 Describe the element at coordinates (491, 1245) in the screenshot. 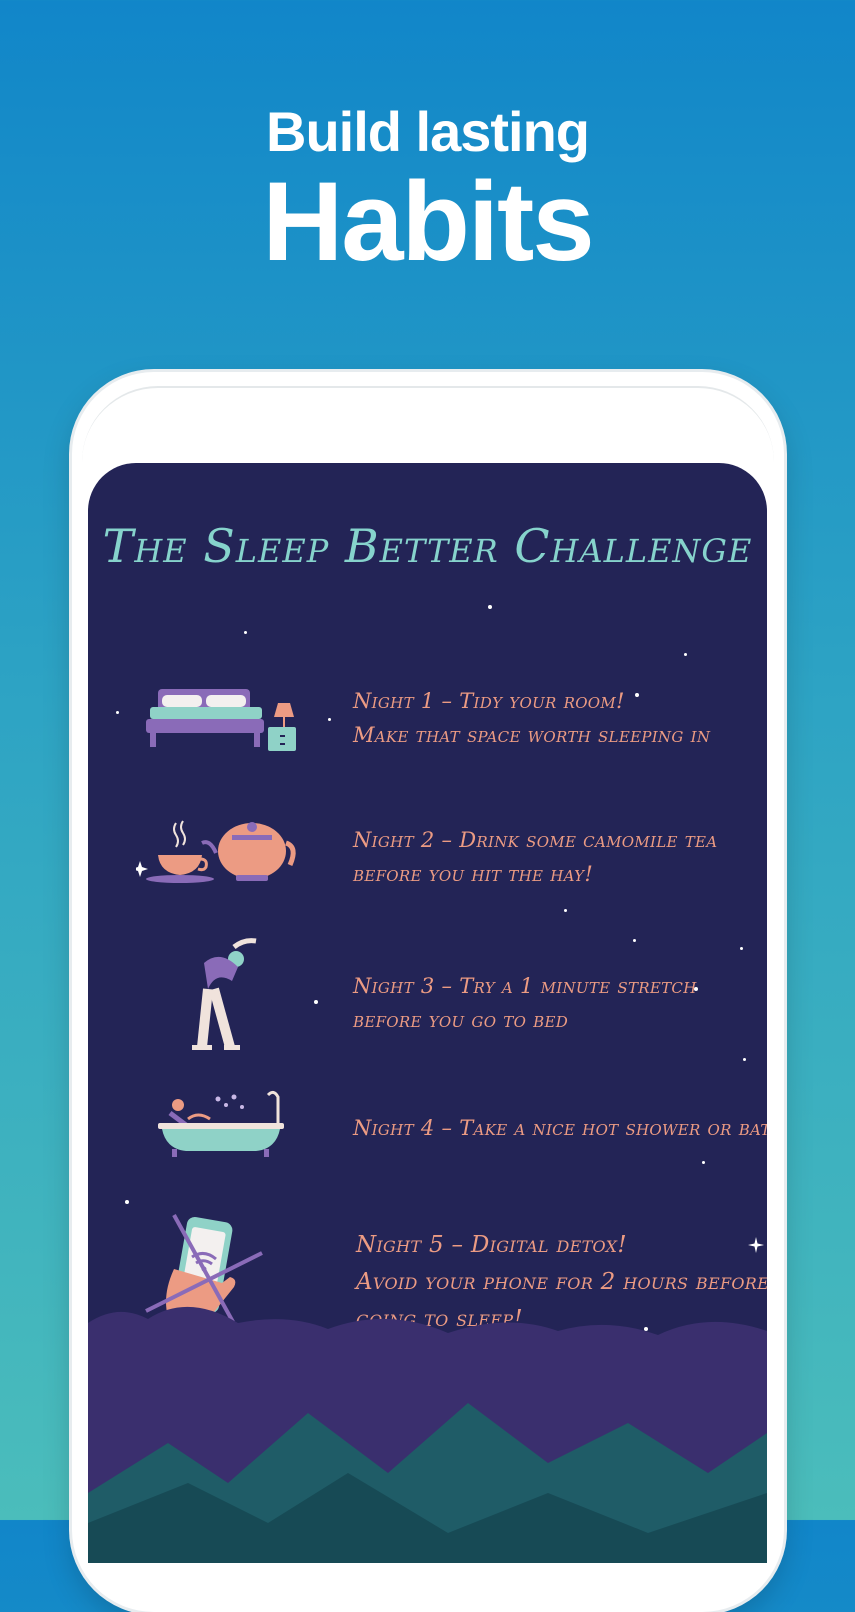

I see `item-5-line-1: Night 5 – Digital detox!` at that location.